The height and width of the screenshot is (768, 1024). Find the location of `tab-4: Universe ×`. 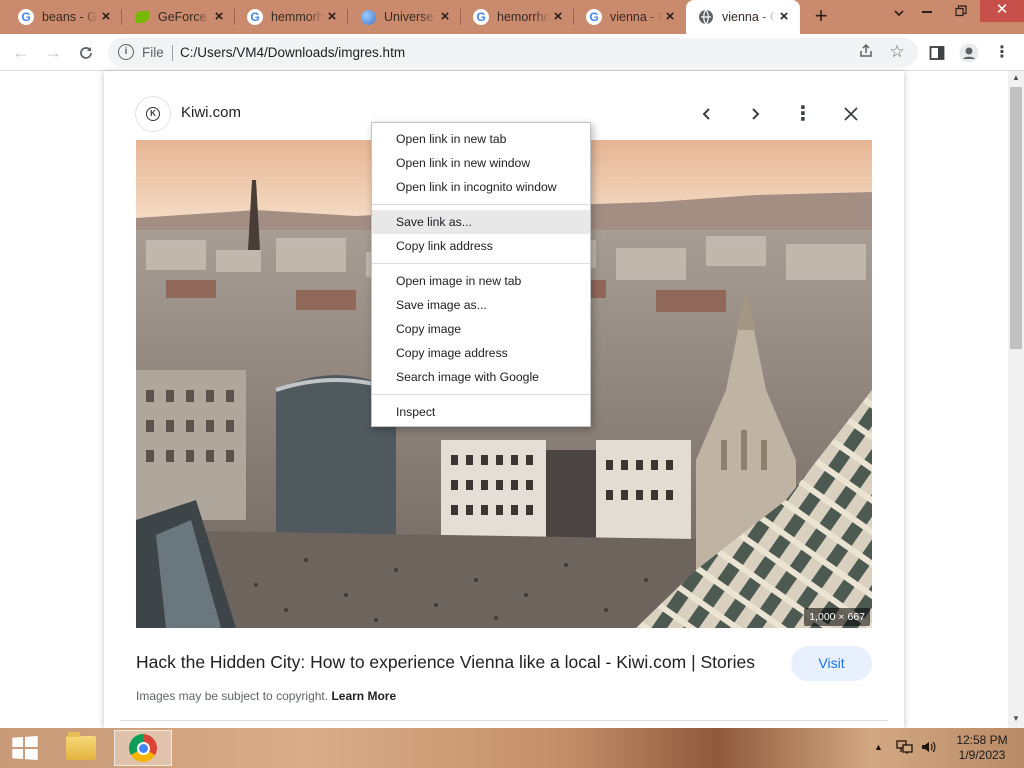

tab-4: Universe × is located at coordinates (404, 17).